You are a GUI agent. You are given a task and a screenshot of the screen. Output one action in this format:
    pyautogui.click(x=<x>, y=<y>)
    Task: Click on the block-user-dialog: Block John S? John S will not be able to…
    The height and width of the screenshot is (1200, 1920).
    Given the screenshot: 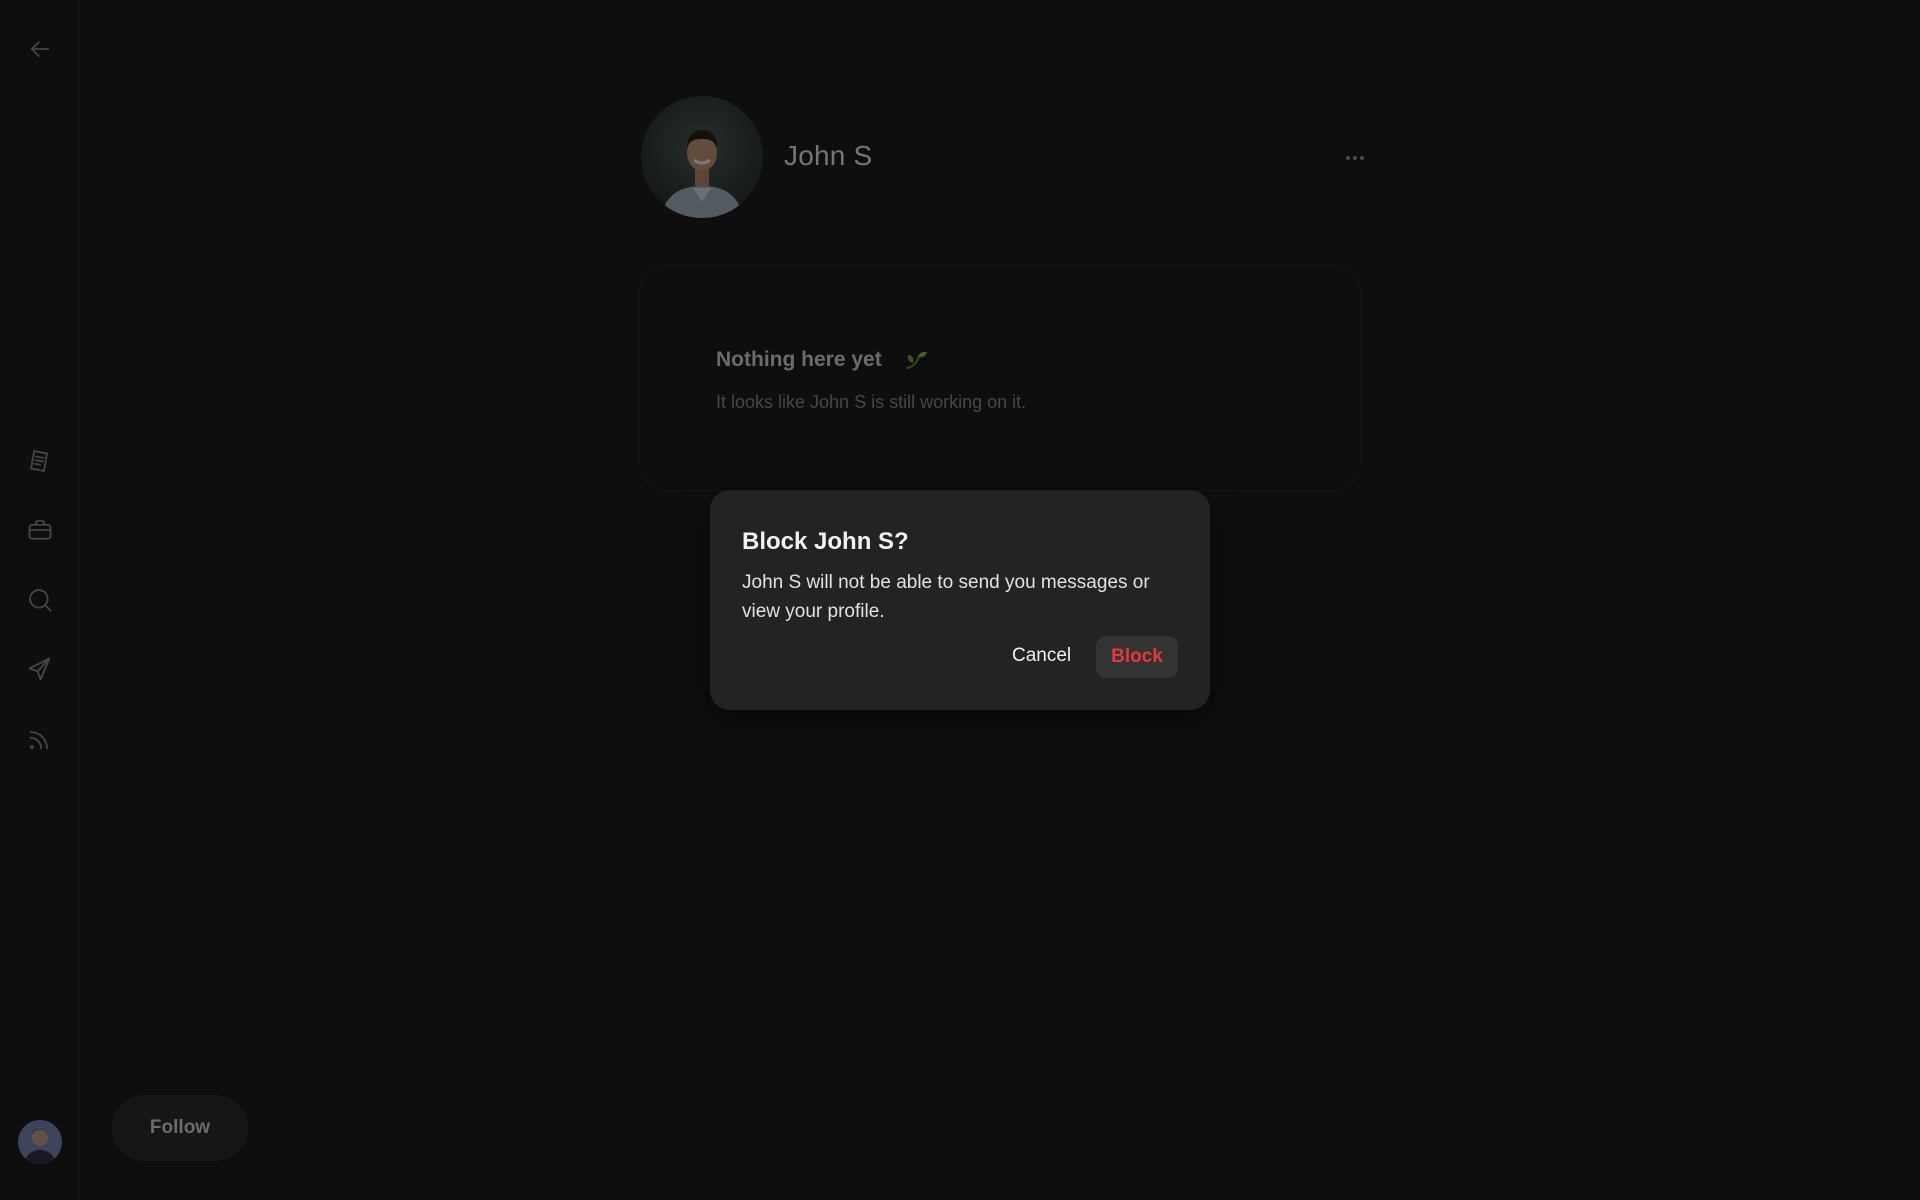 What is the action you would take?
    pyautogui.click(x=960, y=600)
    